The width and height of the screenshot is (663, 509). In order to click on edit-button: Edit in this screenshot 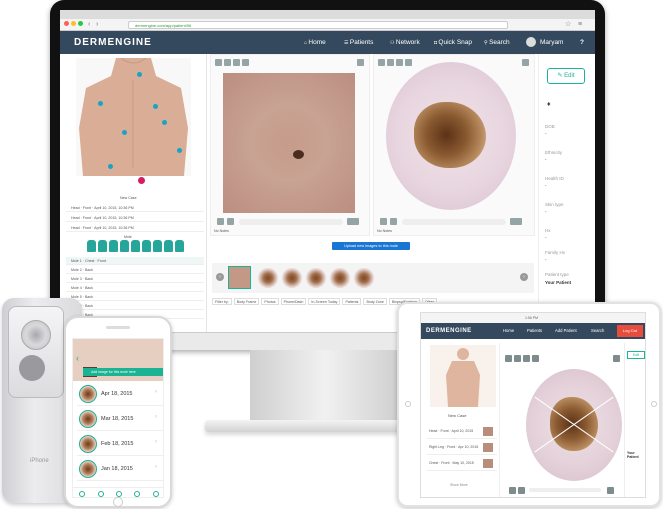, I will do `click(636, 355)`.